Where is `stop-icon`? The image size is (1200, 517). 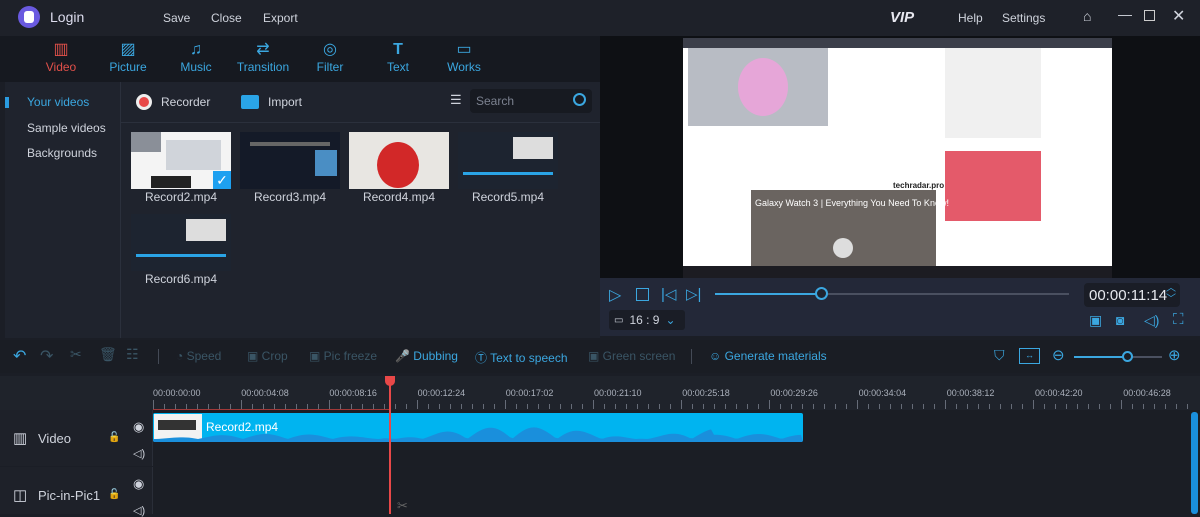
stop-icon is located at coordinates (642, 294).